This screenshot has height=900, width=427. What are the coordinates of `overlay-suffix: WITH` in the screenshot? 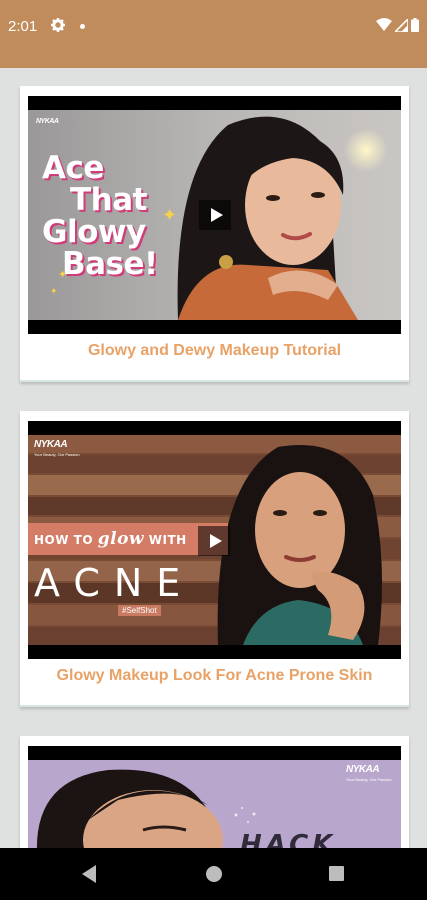 It's located at (167, 540).